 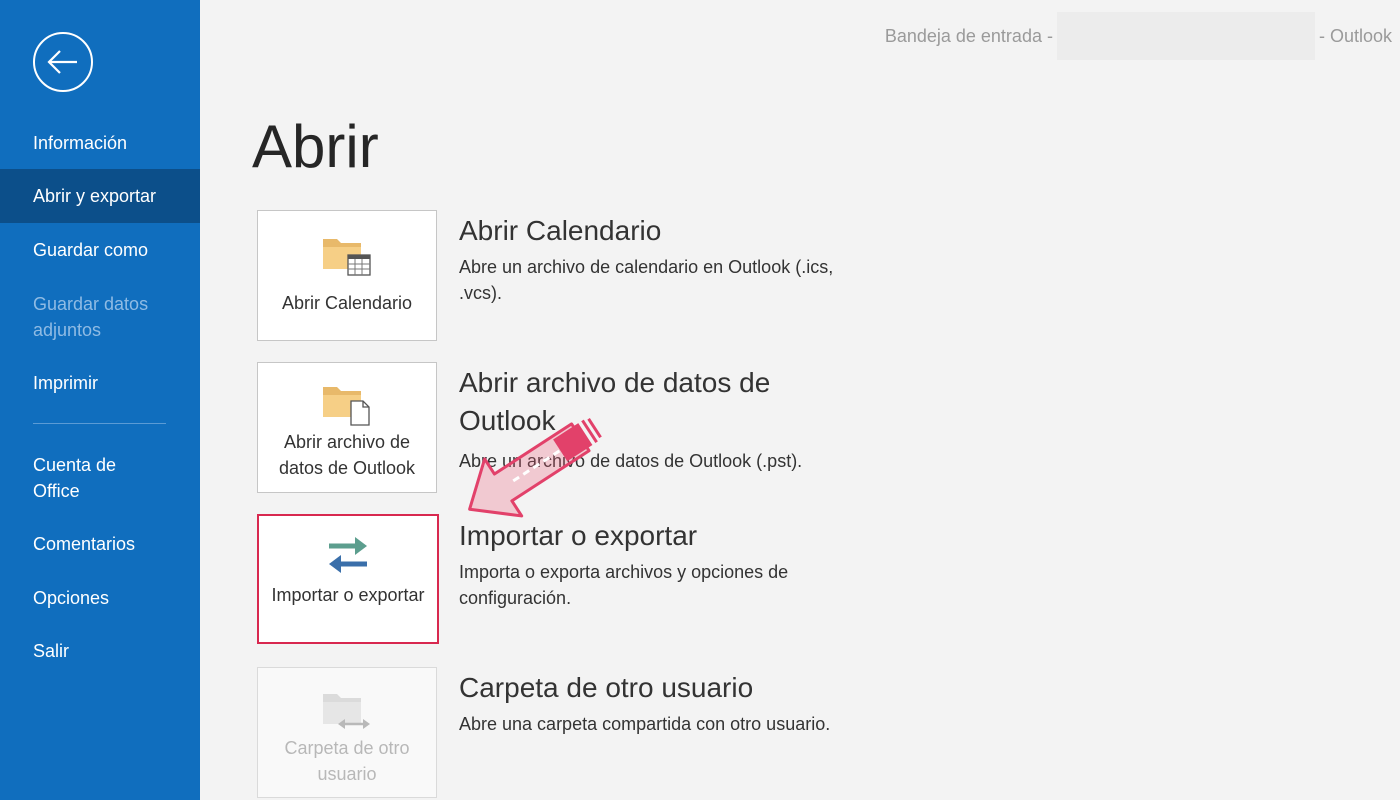 I want to click on nav-divider, so click(x=99, y=423).